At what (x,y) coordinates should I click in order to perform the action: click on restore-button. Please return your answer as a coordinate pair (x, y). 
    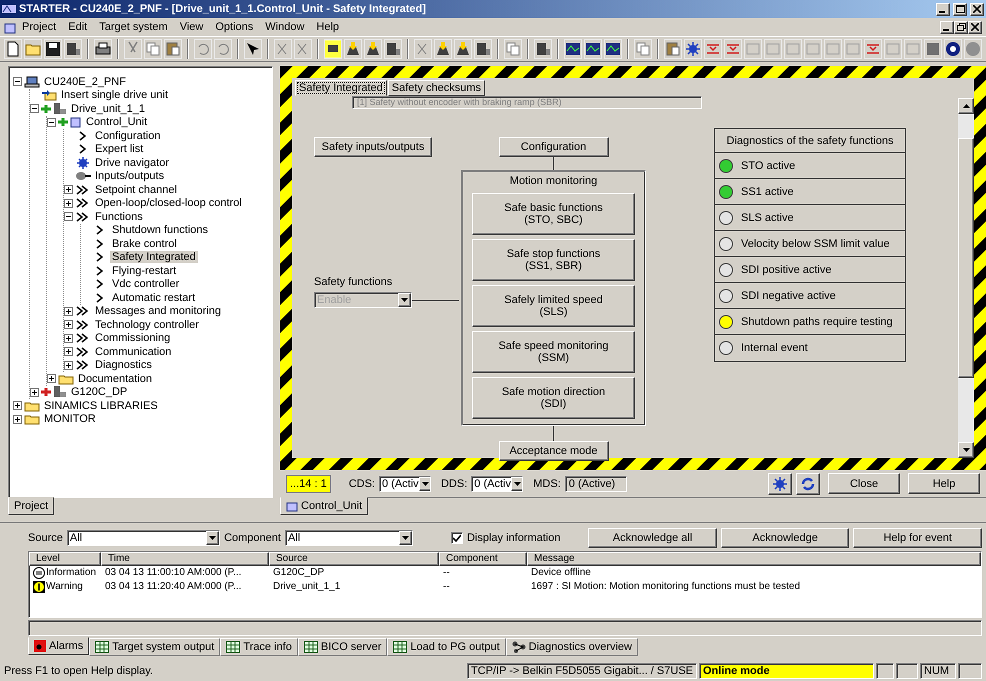
    Looking at the image, I should click on (961, 27).